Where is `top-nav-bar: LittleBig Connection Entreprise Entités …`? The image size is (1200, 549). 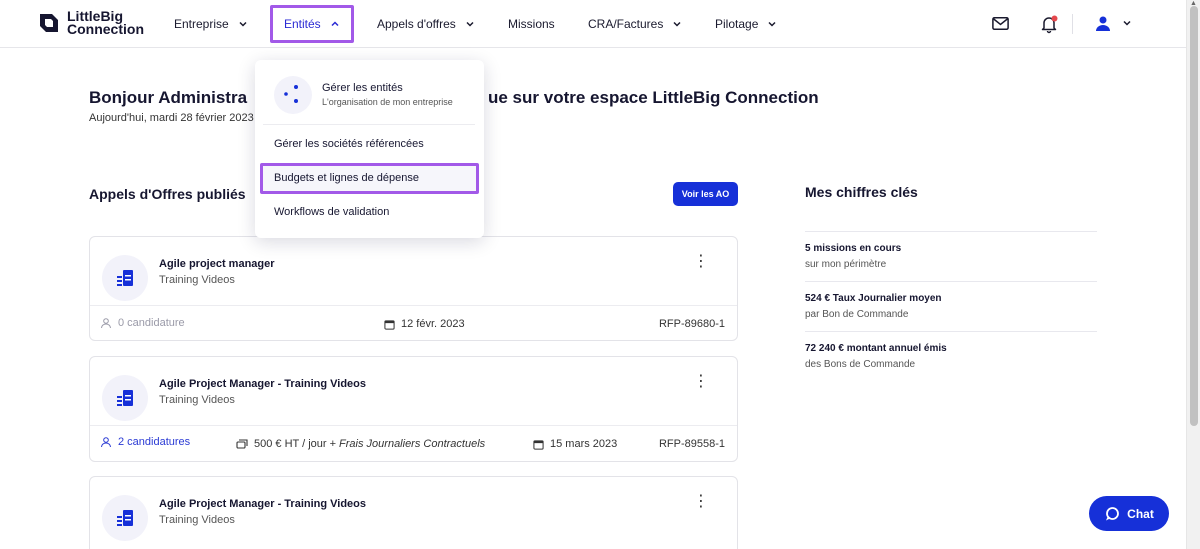
top-nav-bar: LittleBig Connection Entreprise Entités … is located at coordinates (593, 24).